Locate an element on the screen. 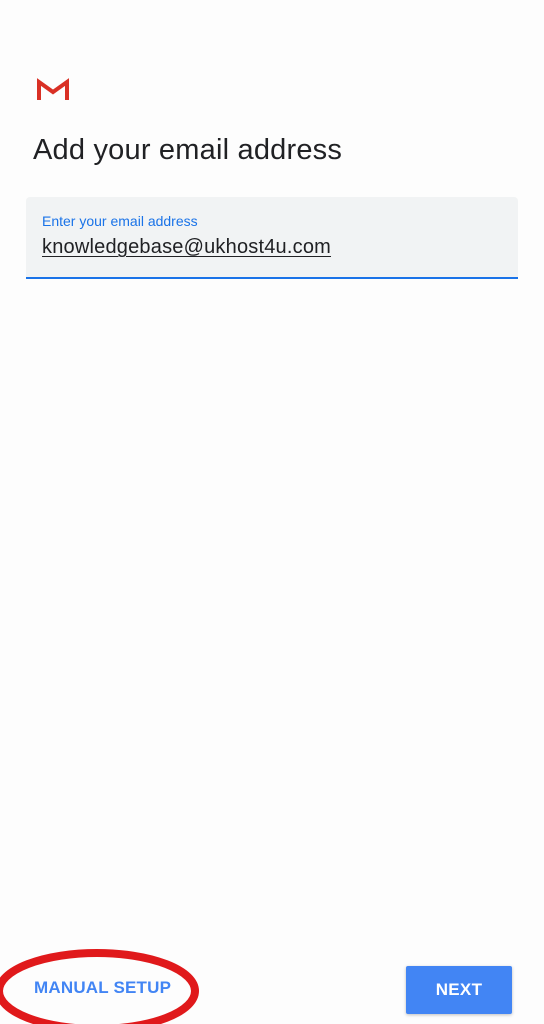 This screenshot has width=544, height=1024. email-input: knowledgebase@ukhost4u.com is located at coordinates (186, 247).